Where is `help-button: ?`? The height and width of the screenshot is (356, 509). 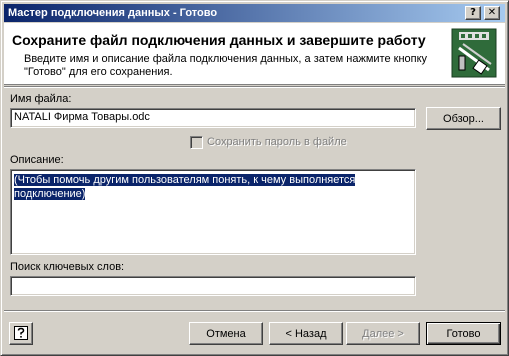
help-button: ? is located at coordinates (473, 13).